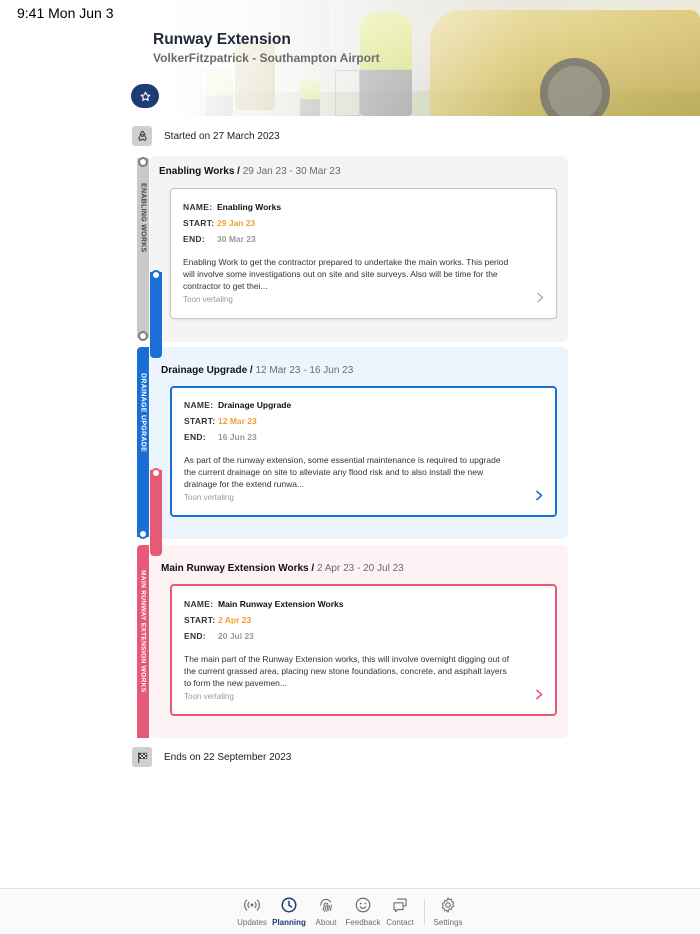  I want to click on phase-name: Drainage Upgrade, so click(255, 405).